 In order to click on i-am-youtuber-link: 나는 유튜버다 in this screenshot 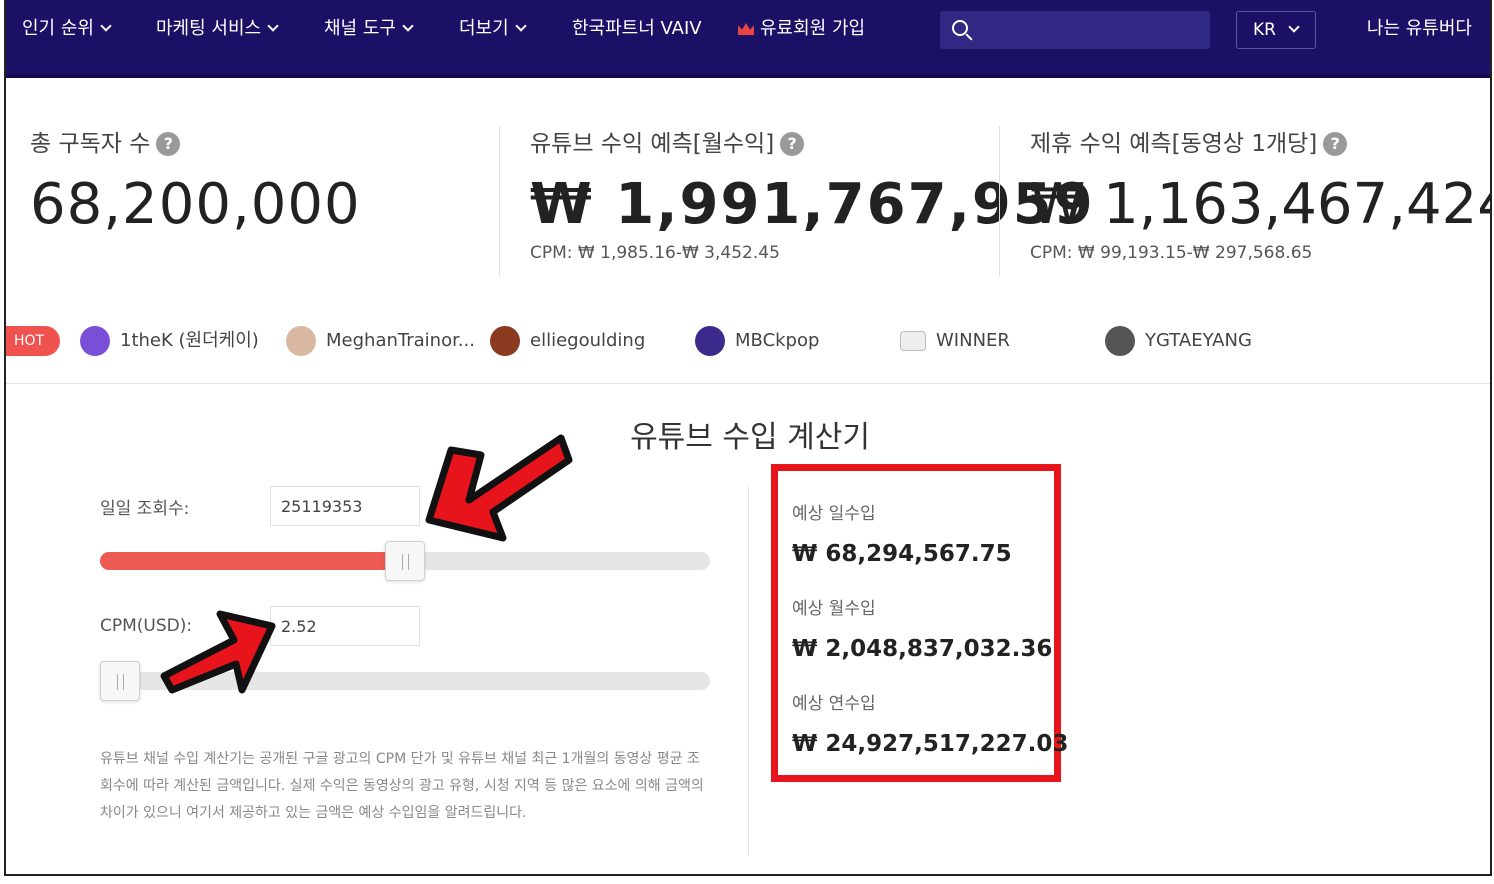, I will do `click(1419, 29)`.